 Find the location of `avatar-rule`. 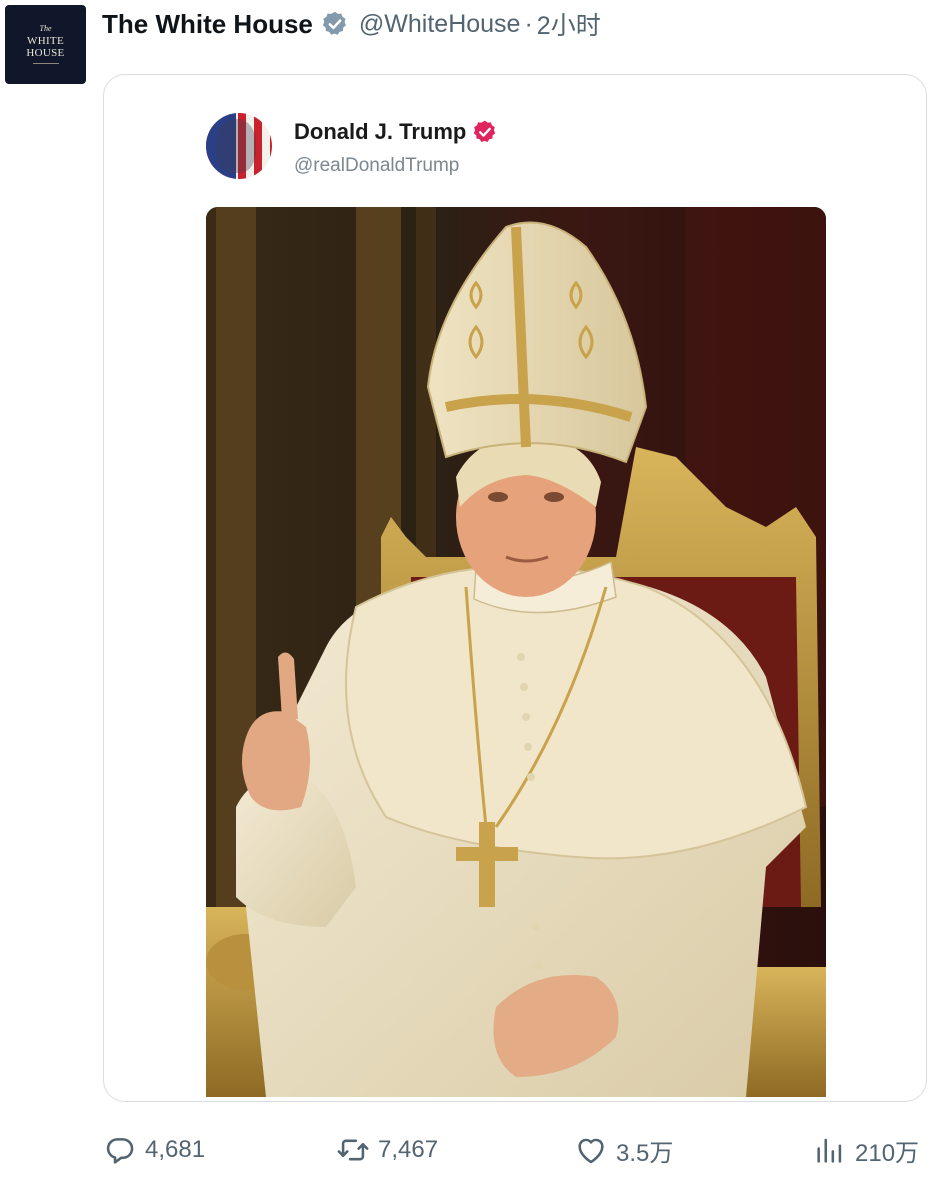

avatar-rule is located at coordinates (45, 63).